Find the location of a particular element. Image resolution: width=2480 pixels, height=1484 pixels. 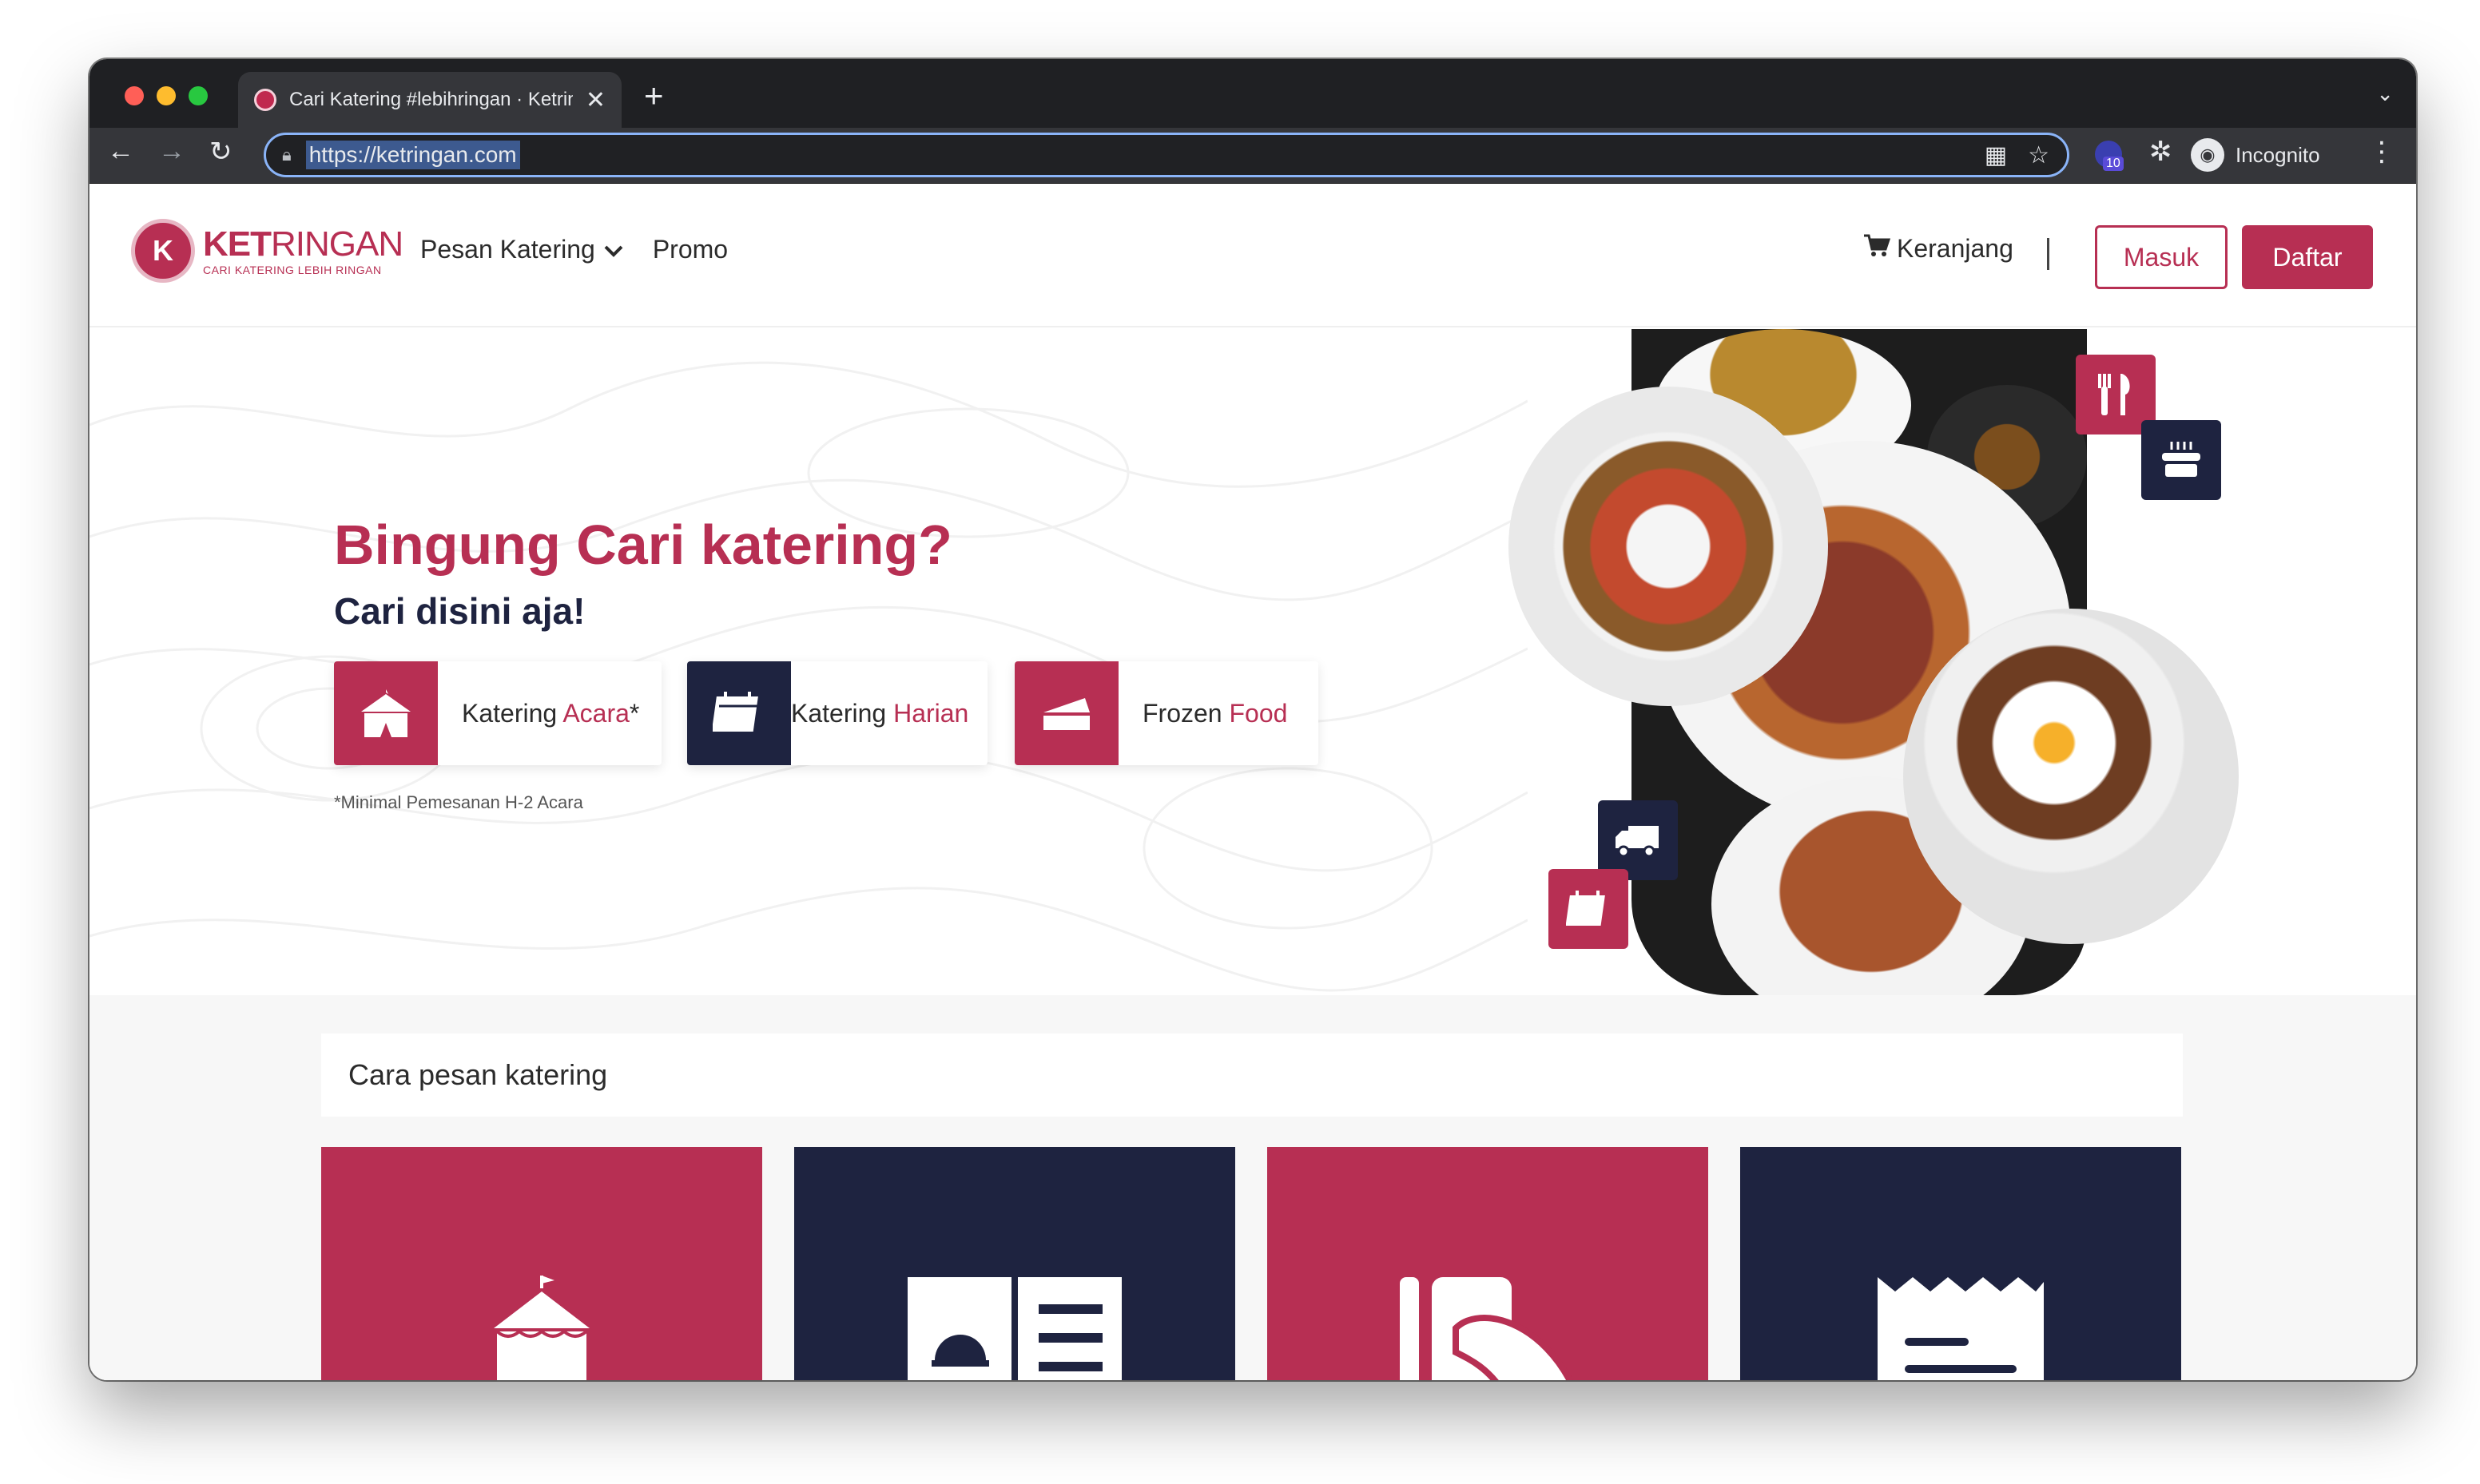

qr-code-icon: ▦ is located at coordinates (1996, 155).